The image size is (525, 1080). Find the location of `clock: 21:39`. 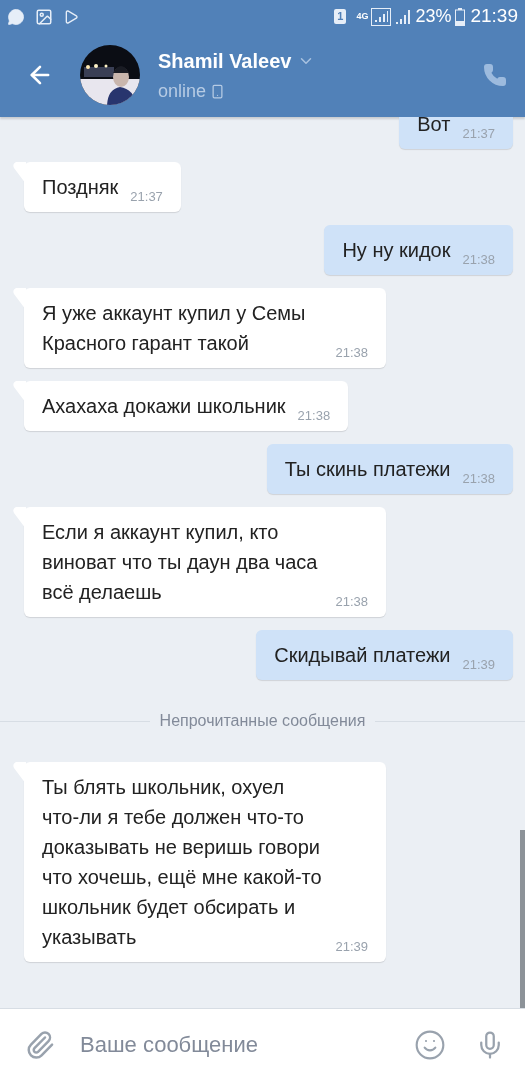

clock: 21:39 is located at coordinates (494, 16).